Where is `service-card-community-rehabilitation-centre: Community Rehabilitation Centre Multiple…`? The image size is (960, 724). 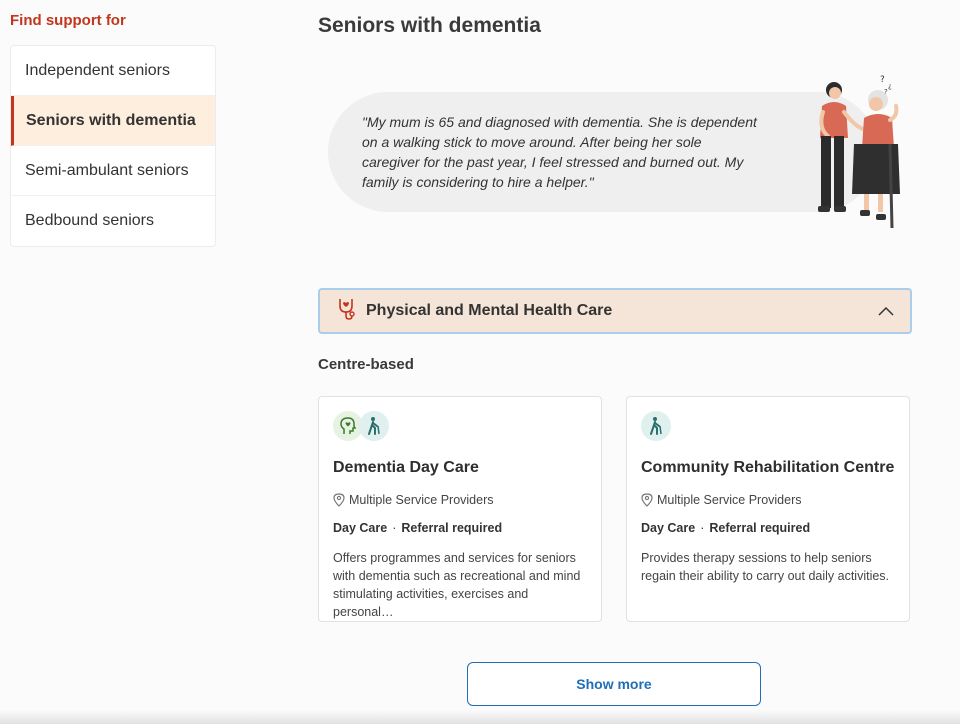 service-card-community-rehabilitation-centre: Community Rehabilitation Centre Multiple… is located at coordinates (768, 509).